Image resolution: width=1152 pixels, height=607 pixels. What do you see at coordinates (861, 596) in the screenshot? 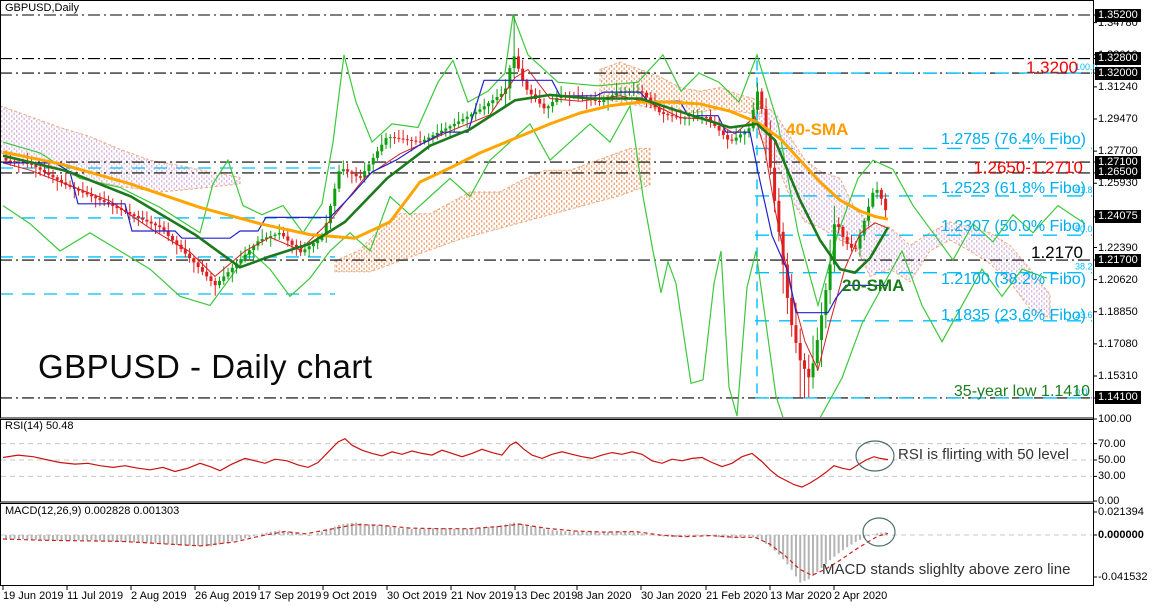
I see `date-tick-label: 2 Apr 2020` at bounding box center [861, 596].